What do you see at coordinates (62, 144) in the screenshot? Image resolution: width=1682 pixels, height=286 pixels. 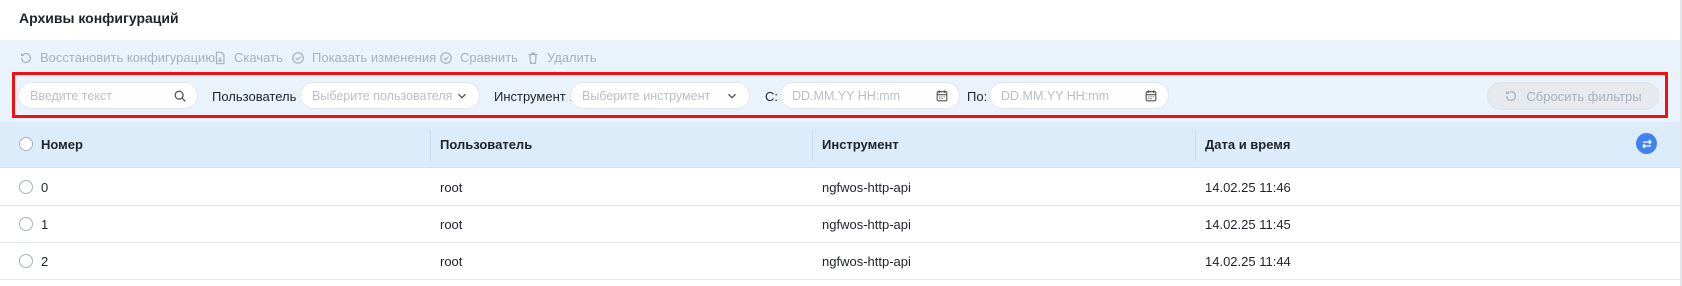 I see `column-header-number: Номер` at bounding box center [62, 144].